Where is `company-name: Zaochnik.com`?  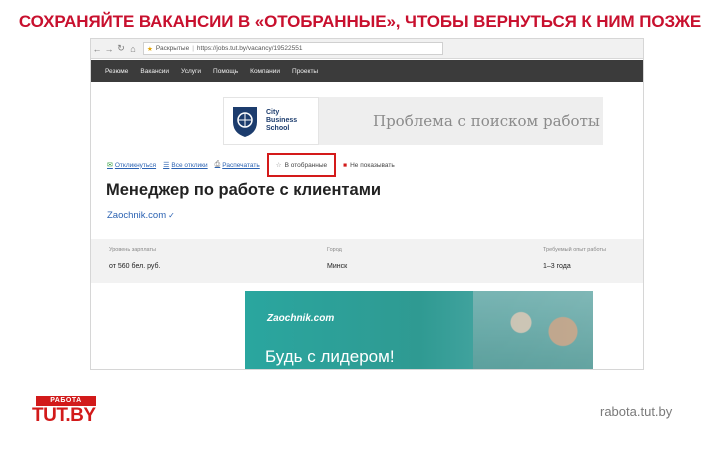
company-name: Zaochnik.com is located at coordinates (137, 215).